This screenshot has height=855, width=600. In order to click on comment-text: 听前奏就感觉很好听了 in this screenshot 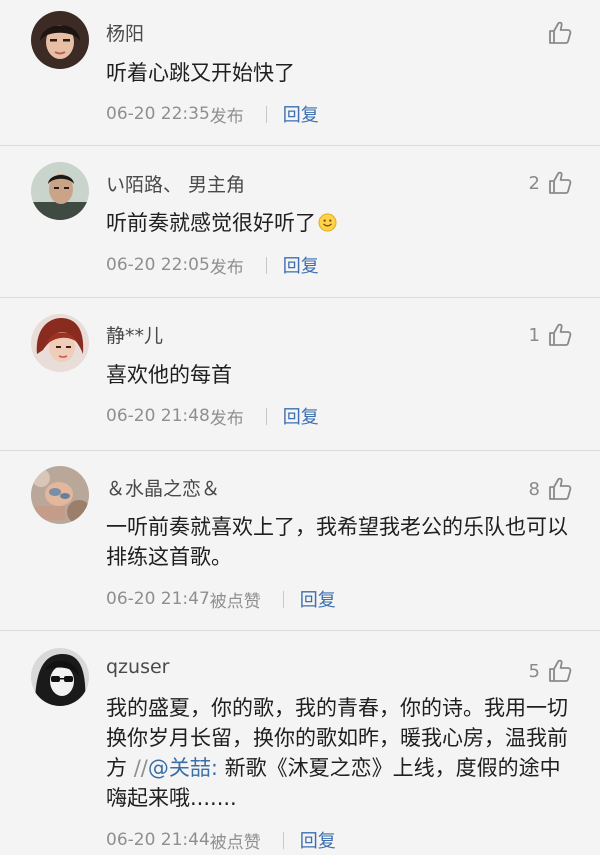, I will do `click(341, 223)`.